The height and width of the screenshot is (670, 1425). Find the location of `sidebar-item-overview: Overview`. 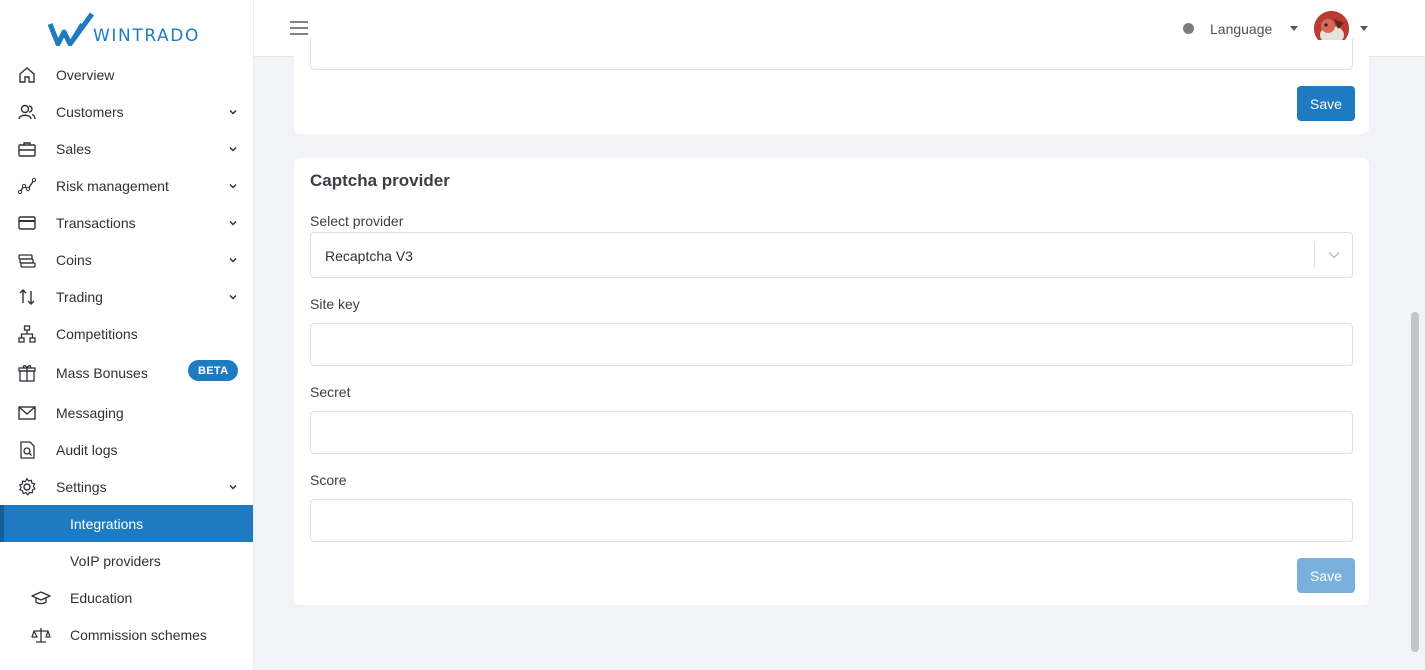

sidebar-item-overview: Overview is located at coordinates (126, 74).